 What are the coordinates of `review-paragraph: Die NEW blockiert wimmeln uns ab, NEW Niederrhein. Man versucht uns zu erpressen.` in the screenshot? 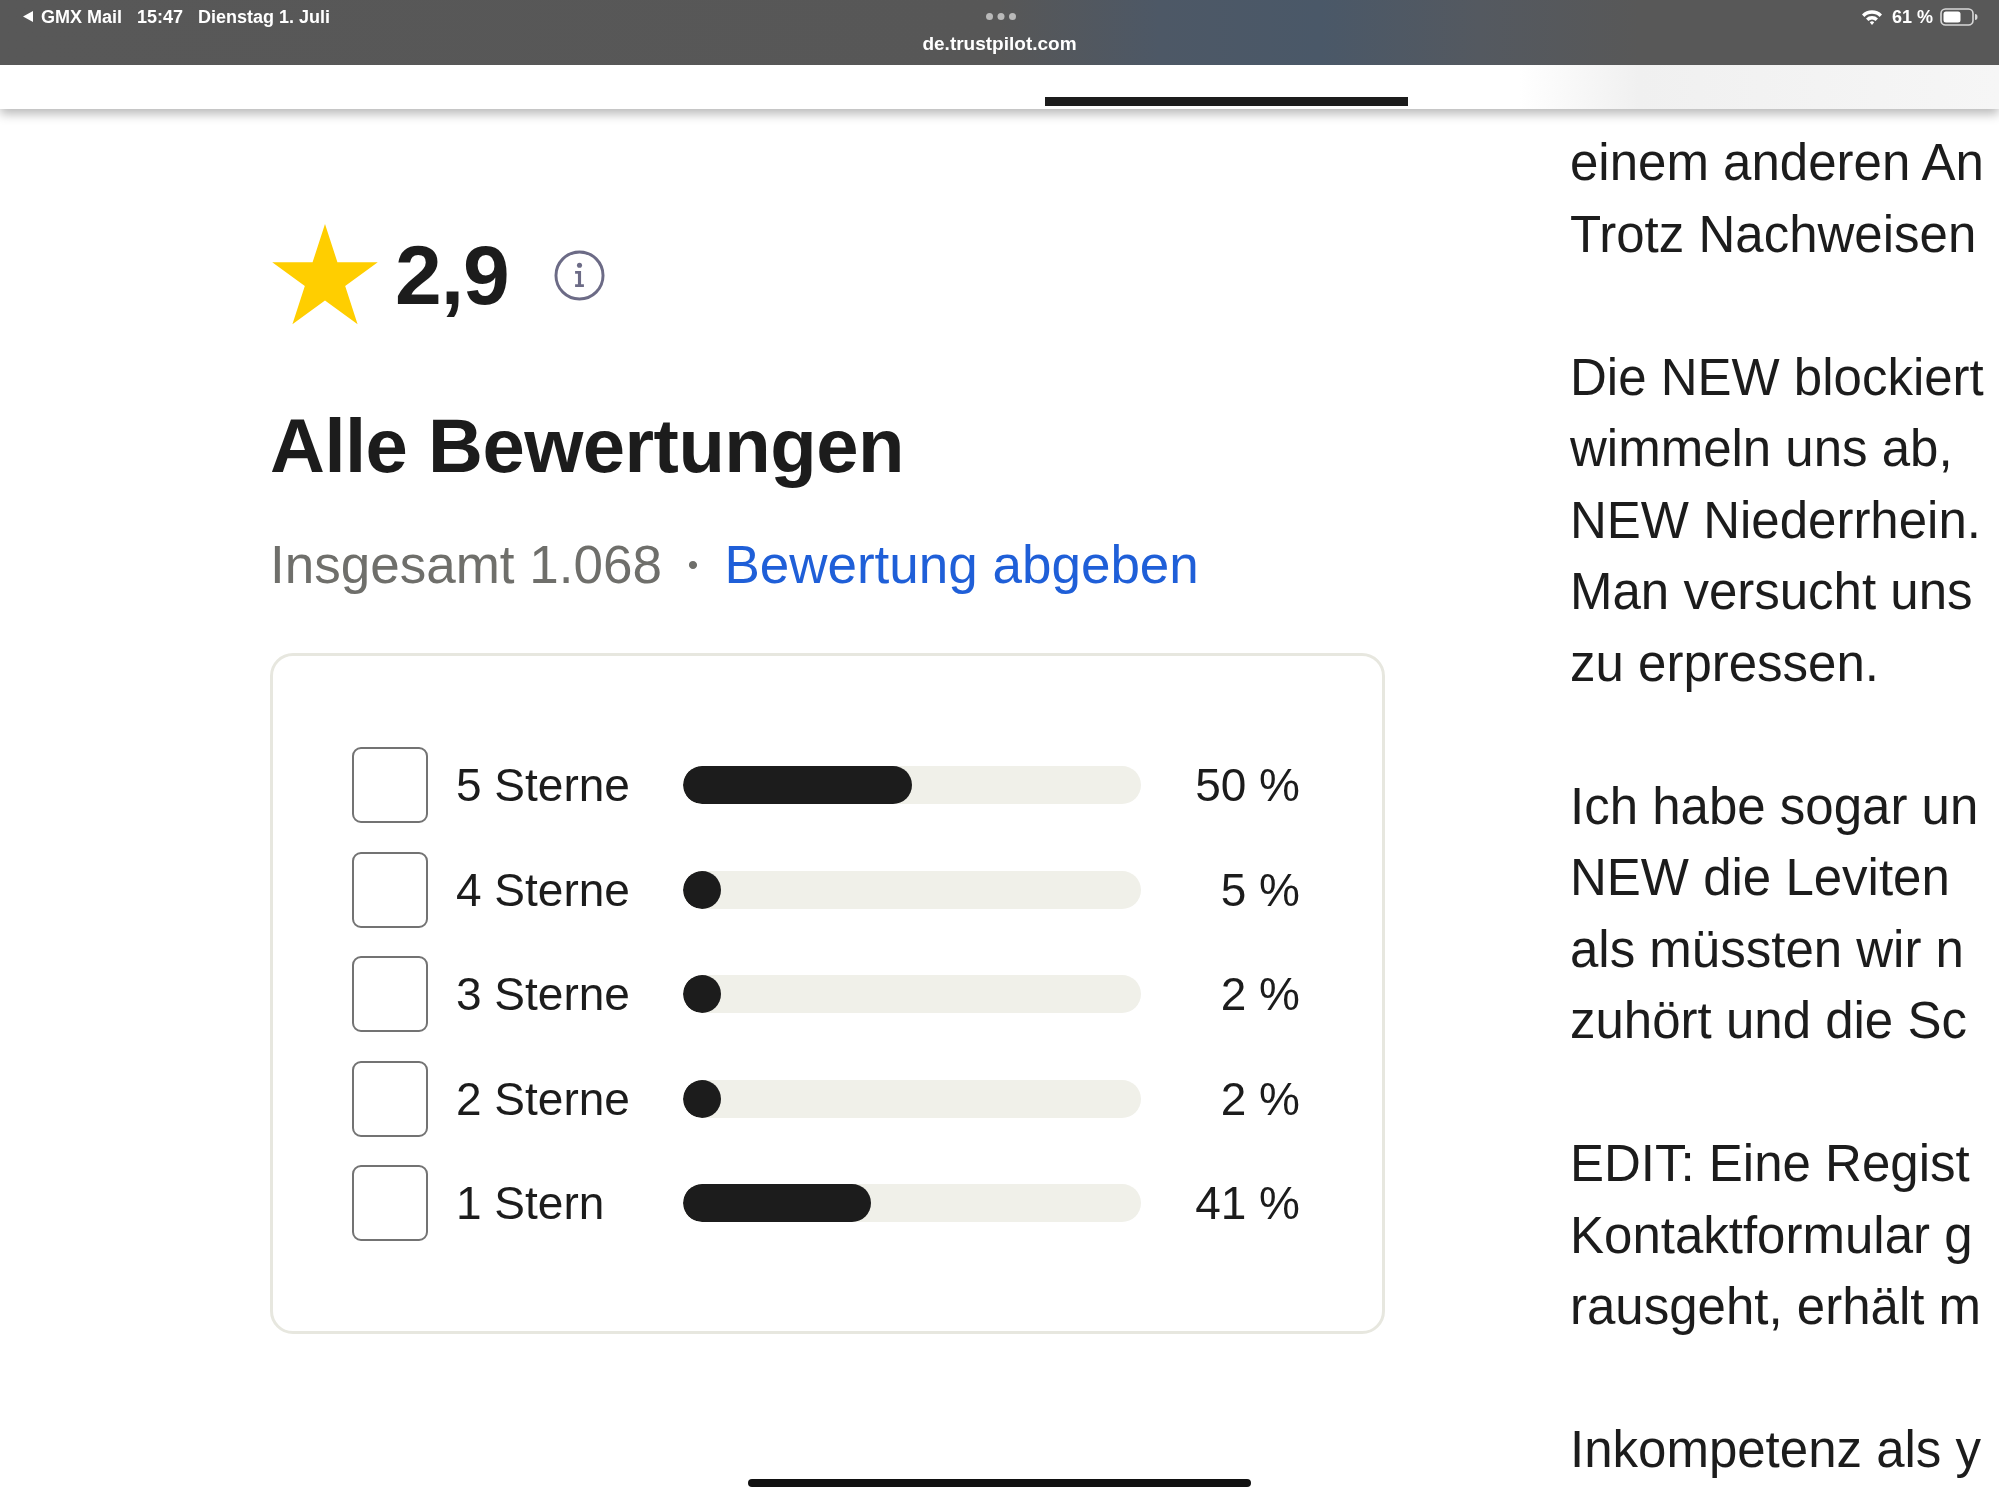 It's located at (1777, 520).